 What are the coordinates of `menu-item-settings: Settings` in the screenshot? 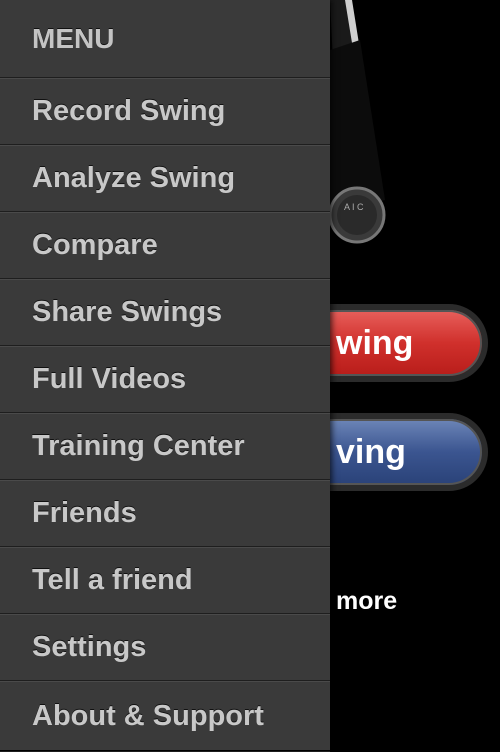 It's located at (165, 647).